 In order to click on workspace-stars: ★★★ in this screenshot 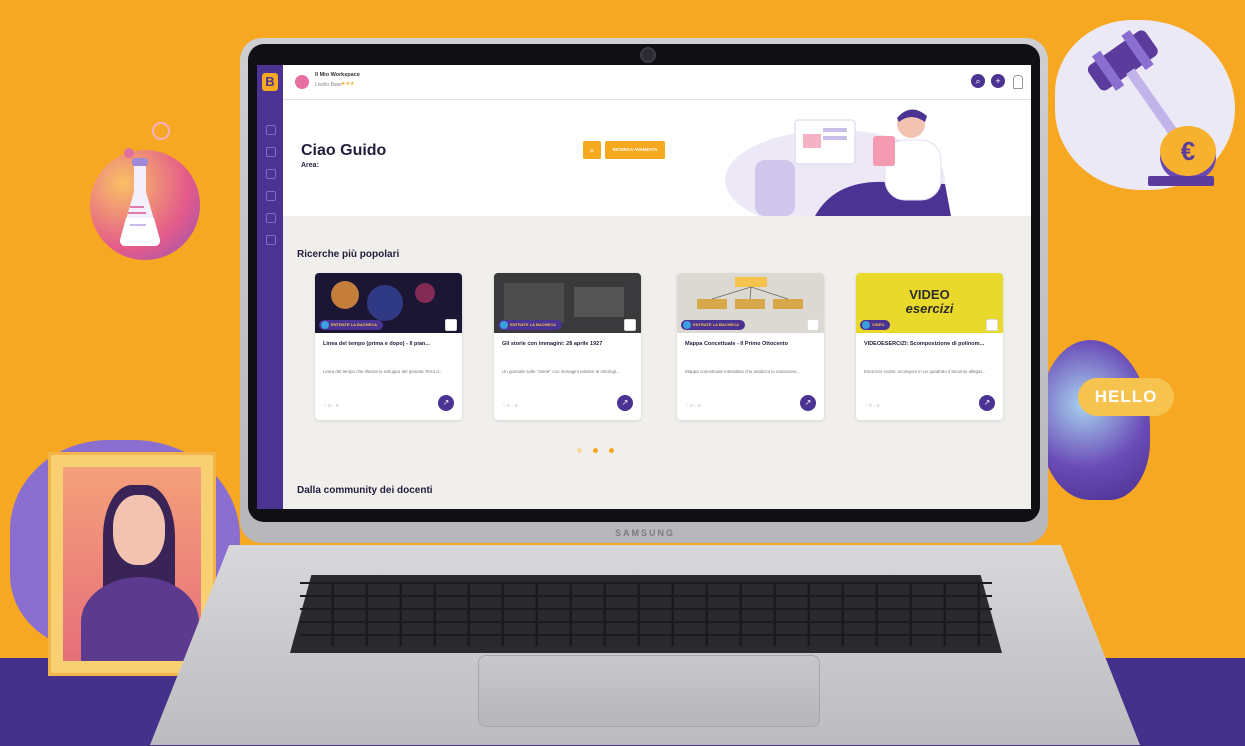, I will do `click(348, 84)`.